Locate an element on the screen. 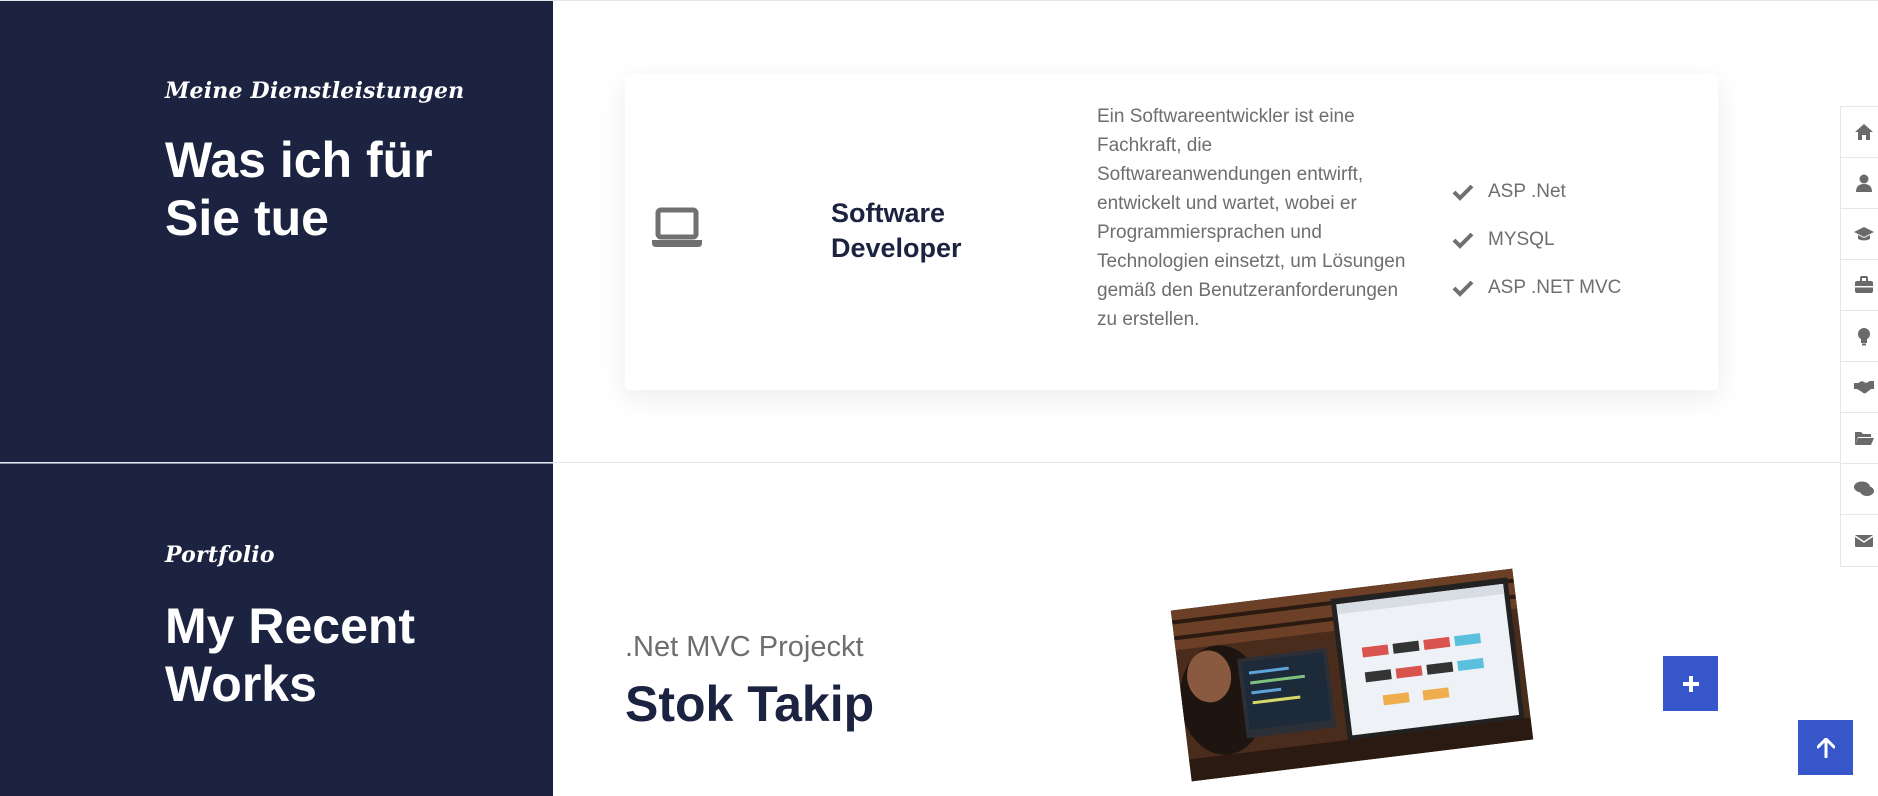 Image resolution: width=1878 pixels, height=796 pixels. nav-education is located at coordinates (1859, 234).